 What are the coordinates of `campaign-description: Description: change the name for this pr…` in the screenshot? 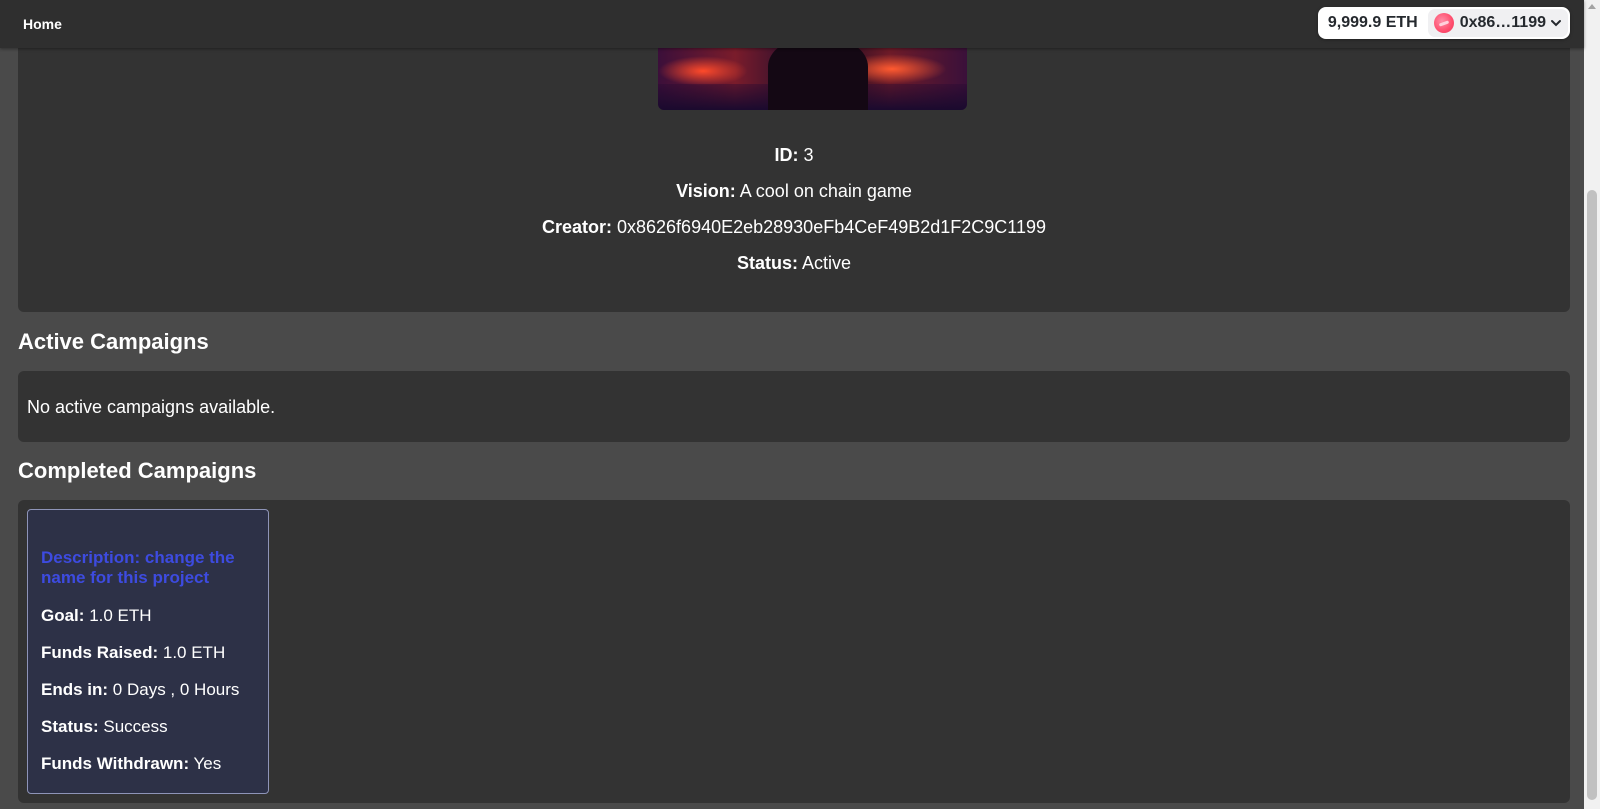 It's located at (138, 567).